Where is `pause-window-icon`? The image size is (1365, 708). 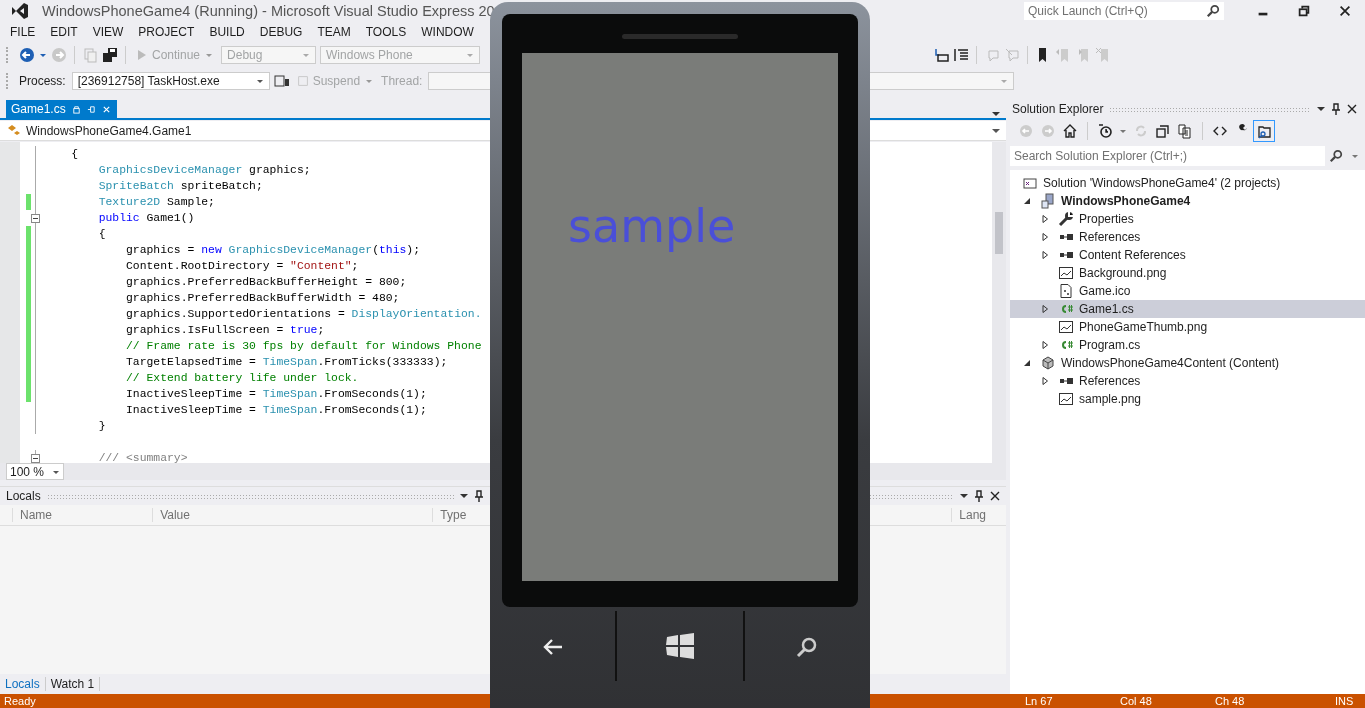 pause-window-icon is located at coordinates (302, 81).